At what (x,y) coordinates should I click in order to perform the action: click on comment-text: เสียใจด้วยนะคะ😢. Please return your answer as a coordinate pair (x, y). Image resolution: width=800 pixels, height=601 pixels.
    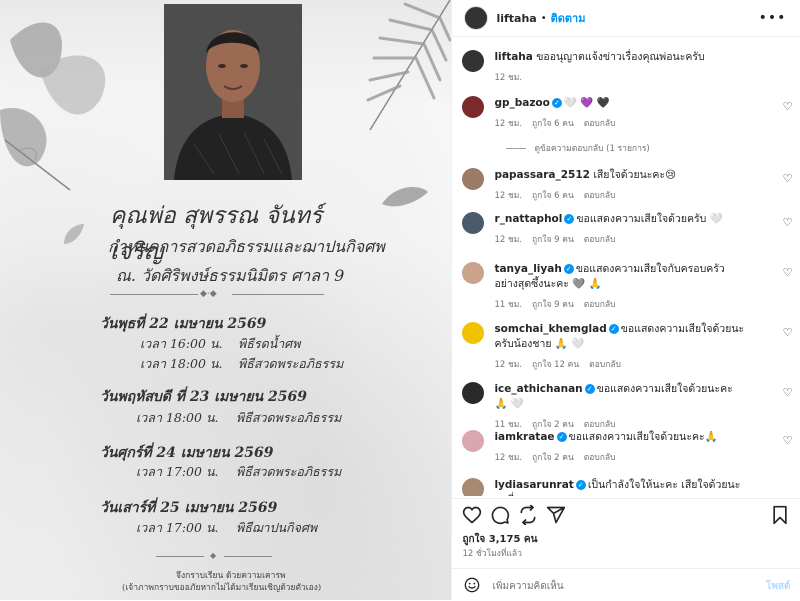
    Looking at the image, I should click on (635, 175).